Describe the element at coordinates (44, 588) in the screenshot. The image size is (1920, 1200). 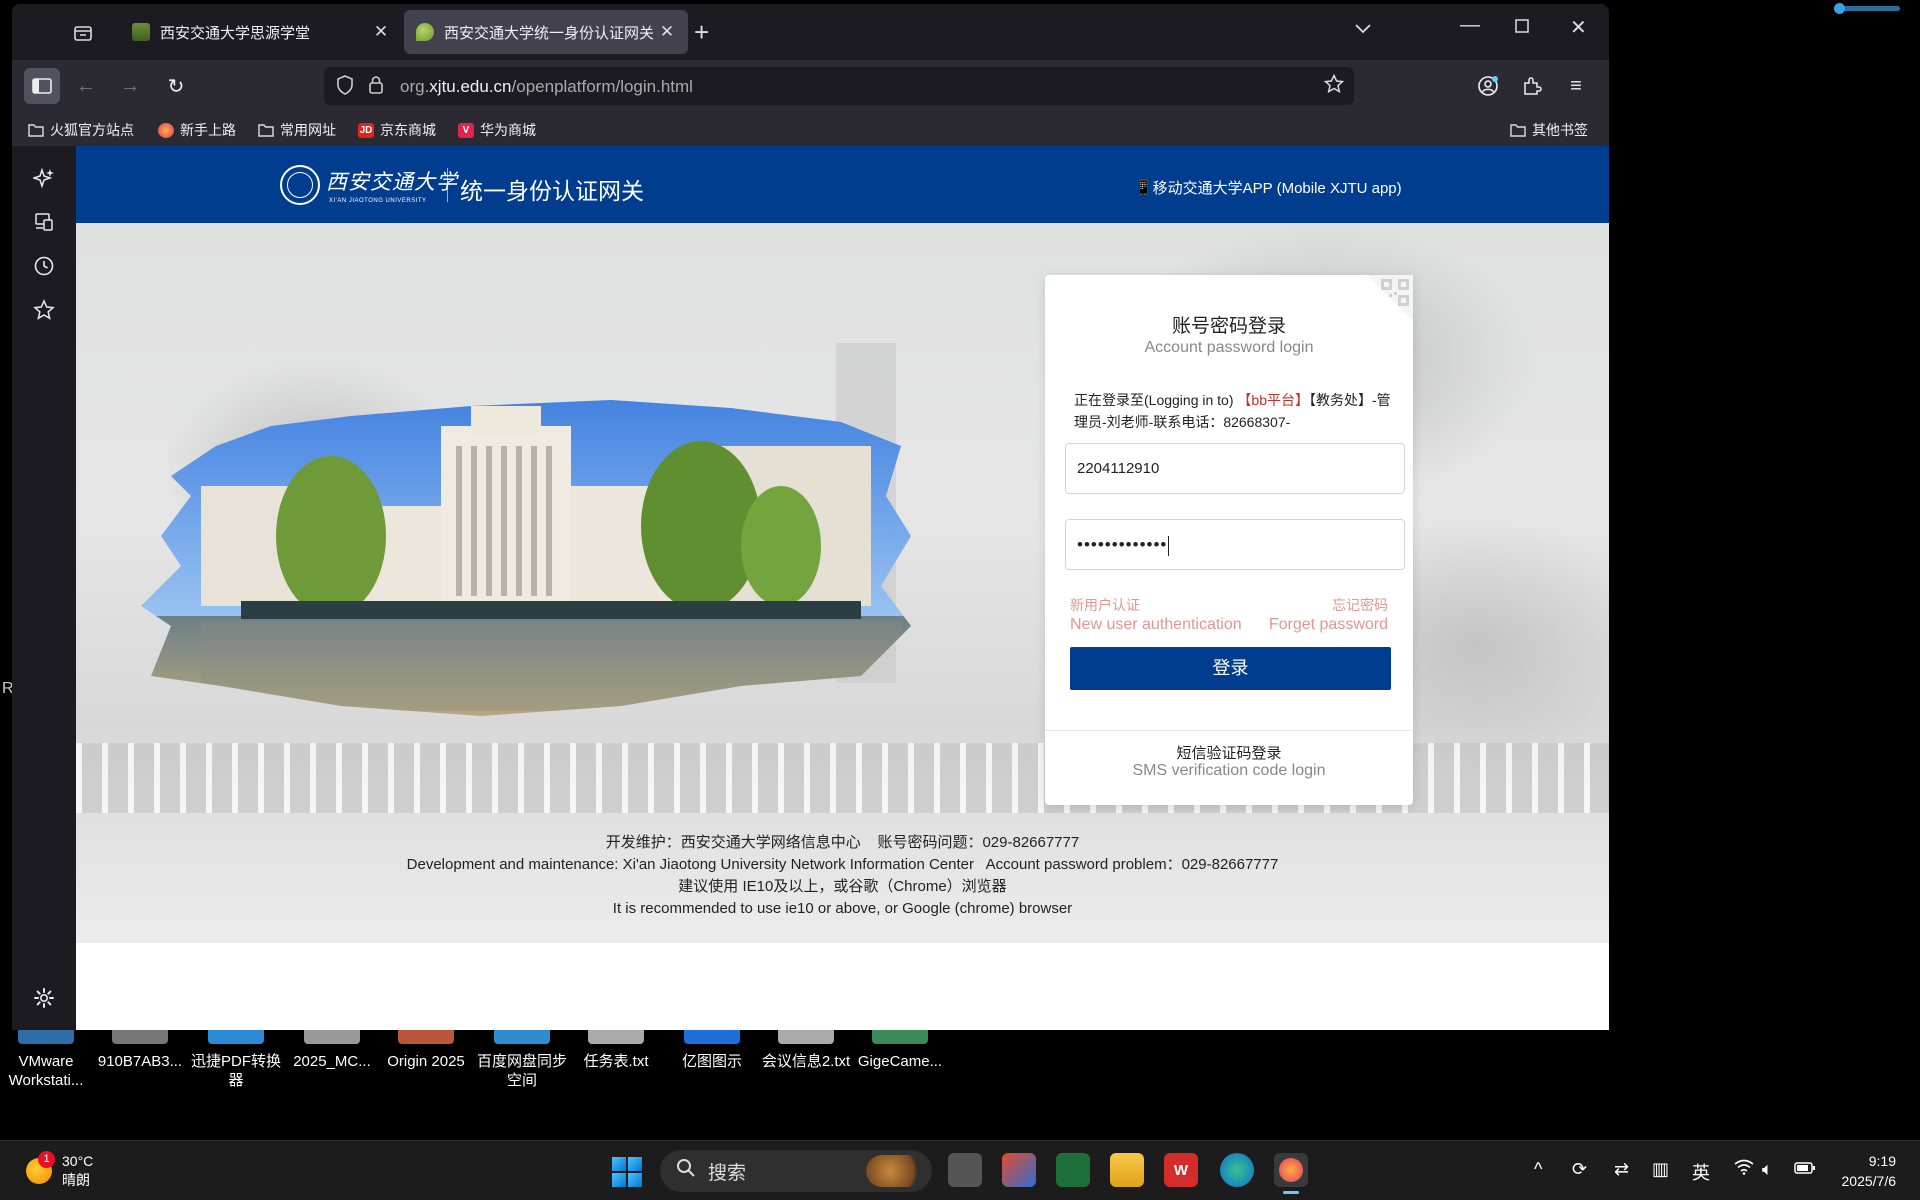
I see `browser-sidebar` at that location.